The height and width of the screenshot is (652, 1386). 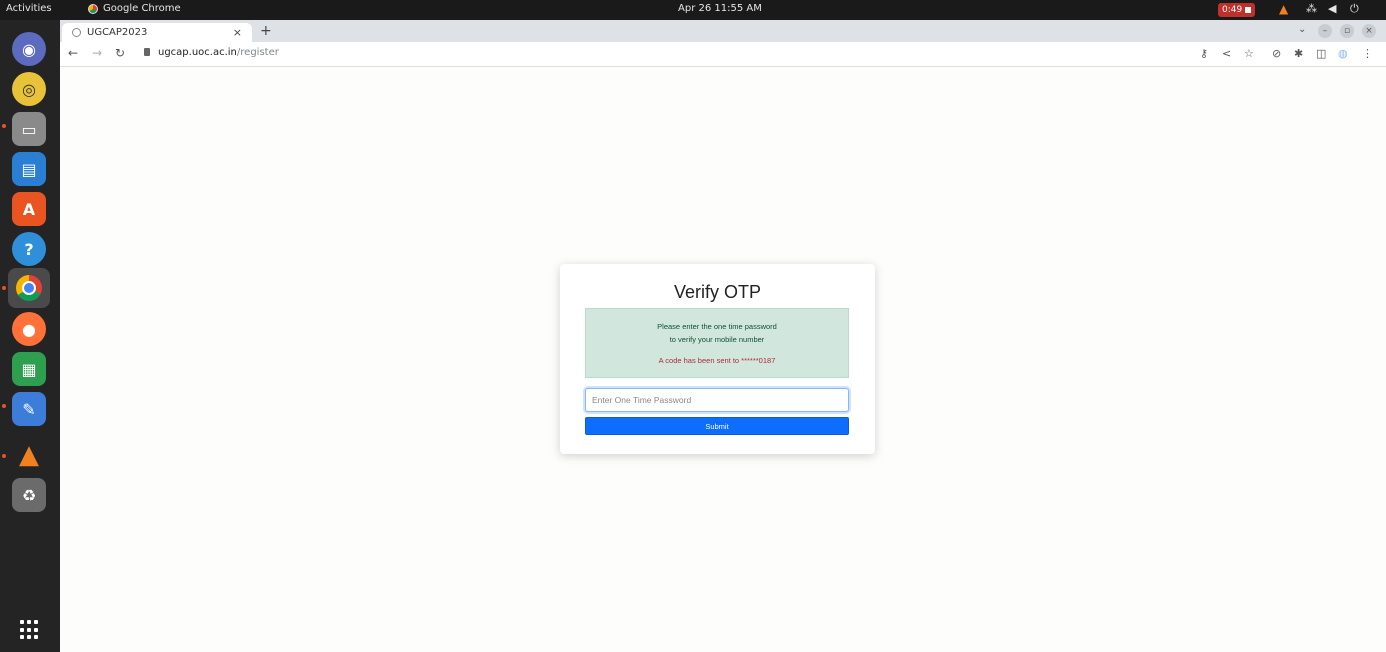 What do you see at coordinates (29, 129) in the screenshot?
I see `dock-files-icon: ▭` at bounding box center [29, 129].